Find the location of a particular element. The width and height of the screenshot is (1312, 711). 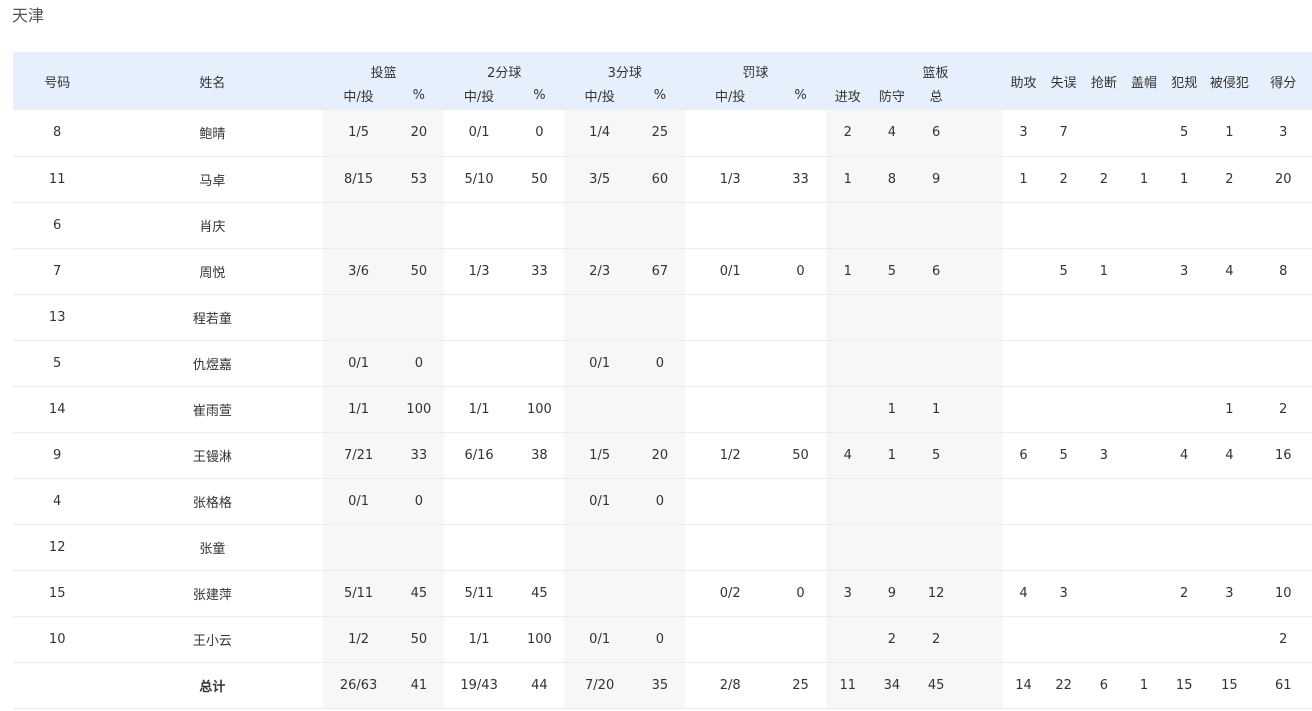

player-pf-cell: 5 is located at coordinates (1184, 133).